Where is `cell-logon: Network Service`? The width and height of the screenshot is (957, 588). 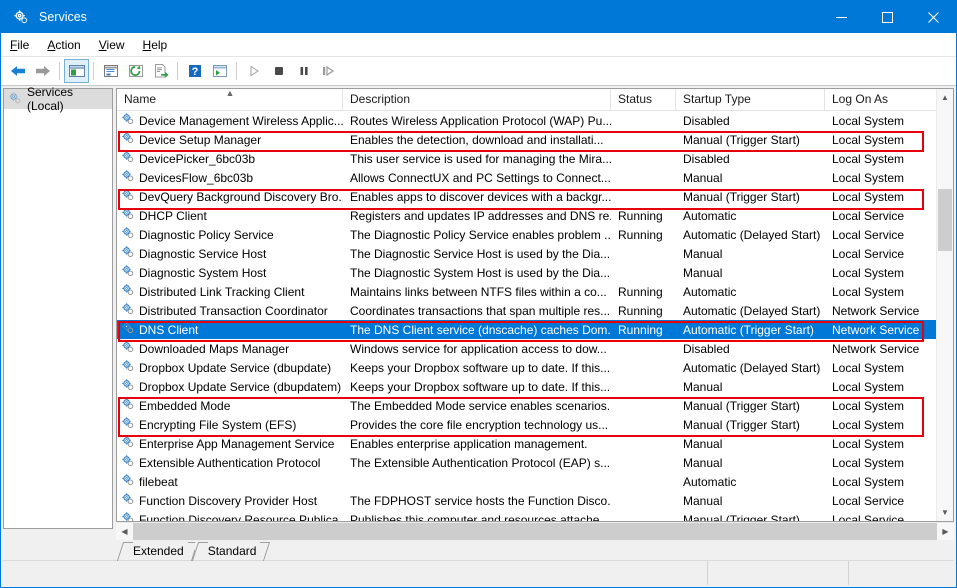 cell-logon: Network Service is located at coordinates (876, 310).